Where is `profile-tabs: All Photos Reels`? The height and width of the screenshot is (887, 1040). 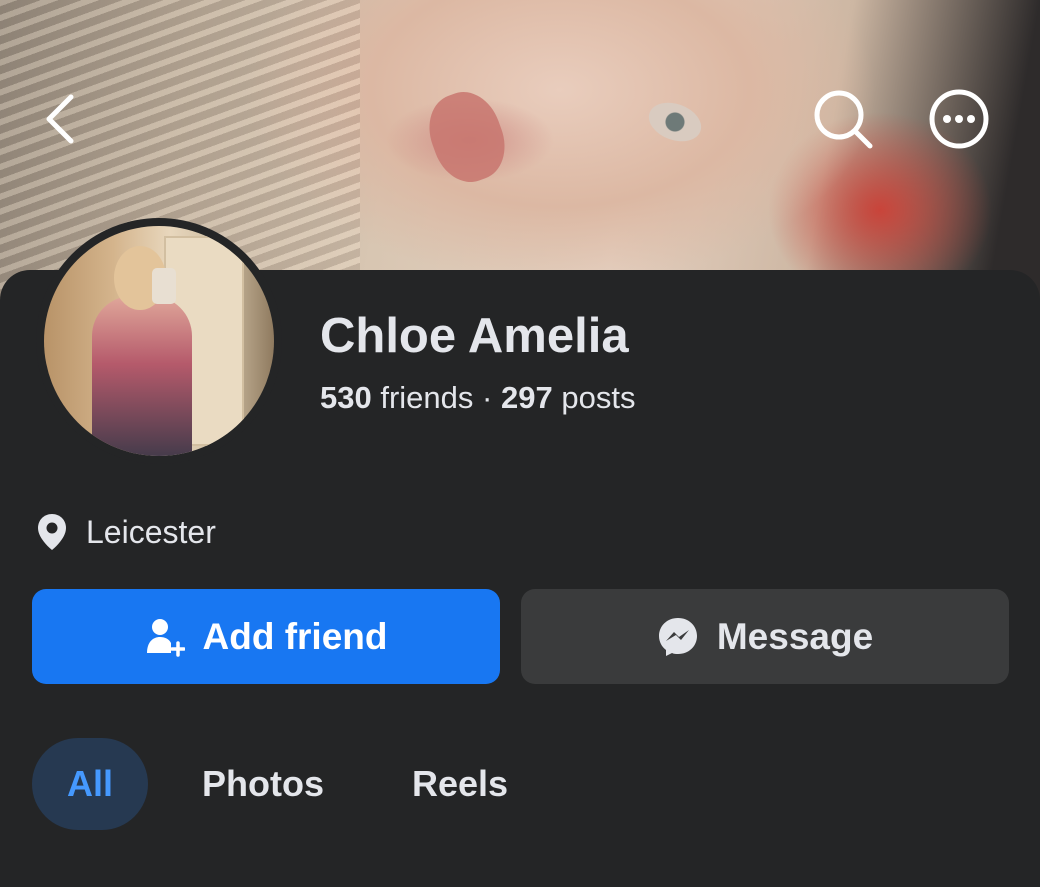 profile-tabs: All Photos Reels is located at coordinates (270, 784).